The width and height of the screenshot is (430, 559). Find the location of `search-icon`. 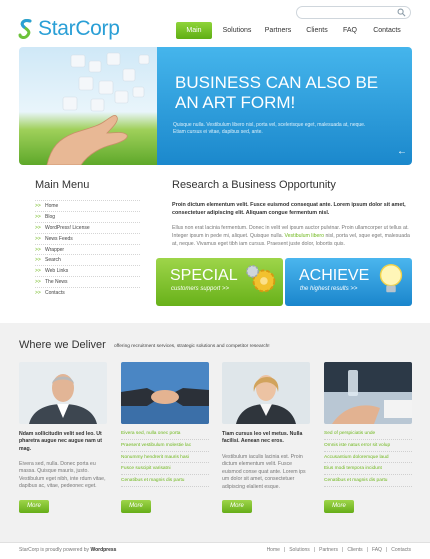

search-icon is located at coordinates (401, 12).